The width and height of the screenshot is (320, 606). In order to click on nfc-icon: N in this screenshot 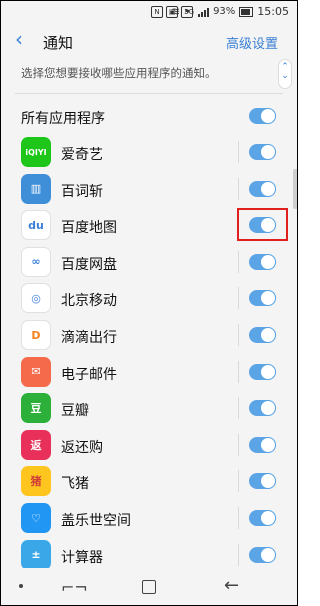, I will do `click(157, 12)`.